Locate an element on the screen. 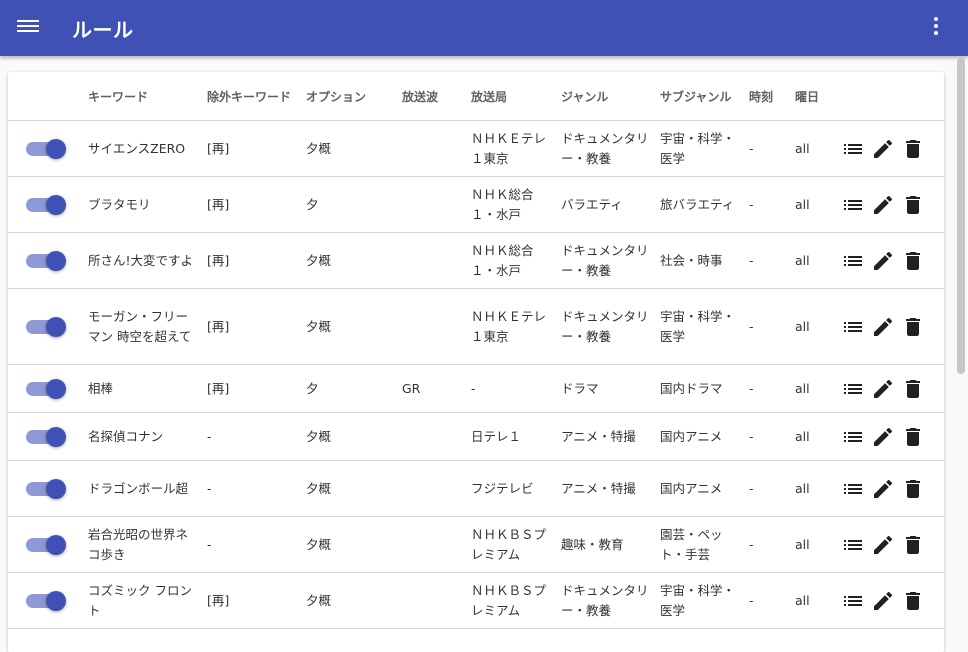  keyword-cell: 岩合光昭の世界ネコ歩き is located at coordinates (147, 544).